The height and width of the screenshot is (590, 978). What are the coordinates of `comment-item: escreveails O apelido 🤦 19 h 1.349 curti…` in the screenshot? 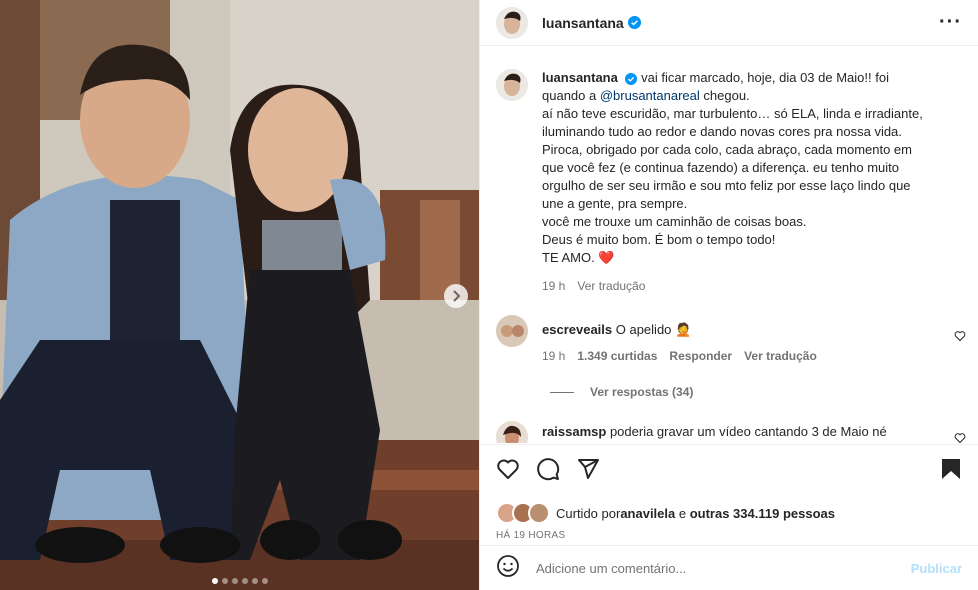 It's located at (729, 340).